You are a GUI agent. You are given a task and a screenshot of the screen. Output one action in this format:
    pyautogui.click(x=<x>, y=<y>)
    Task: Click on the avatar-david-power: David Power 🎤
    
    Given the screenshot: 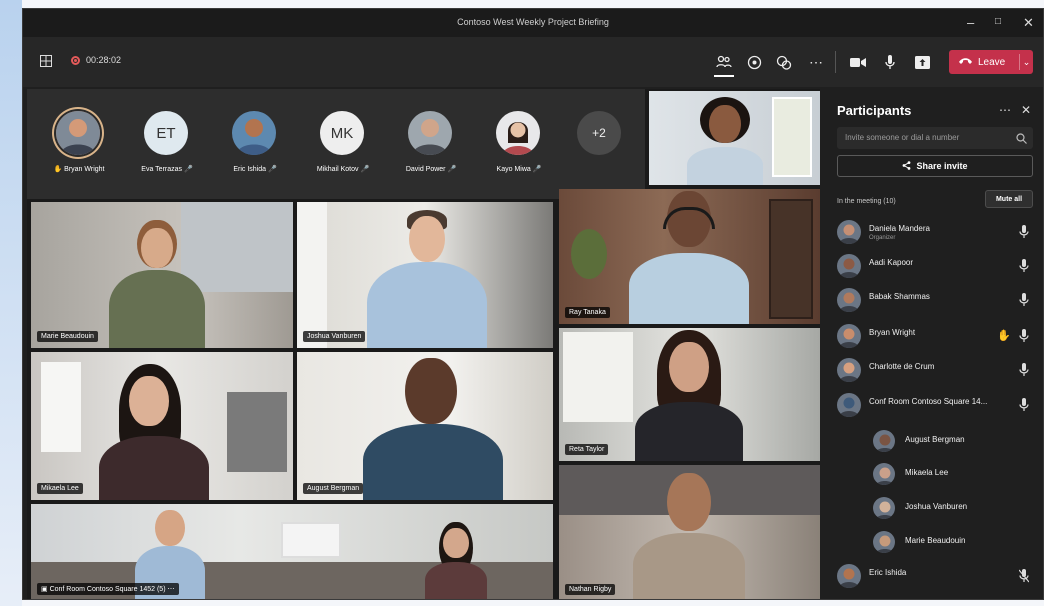 What is the action you would take?
    pyautogui.click(x=431, y=144)
    